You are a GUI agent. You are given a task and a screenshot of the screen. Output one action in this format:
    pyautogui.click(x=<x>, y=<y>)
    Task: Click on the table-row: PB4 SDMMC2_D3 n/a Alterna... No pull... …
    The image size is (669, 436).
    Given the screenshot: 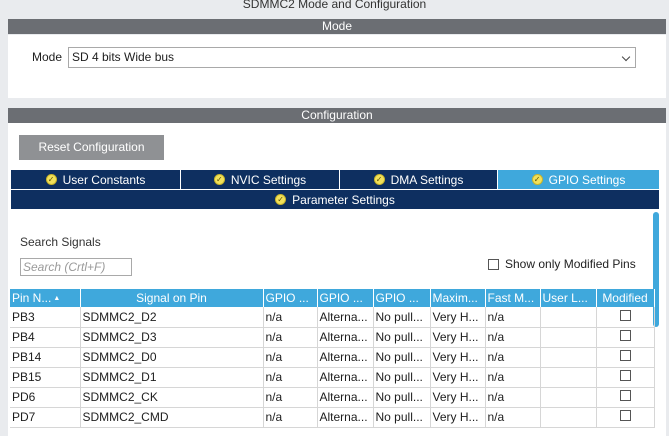 What is the action you would take?
    pyautogui.click(x=332, y=337)
    